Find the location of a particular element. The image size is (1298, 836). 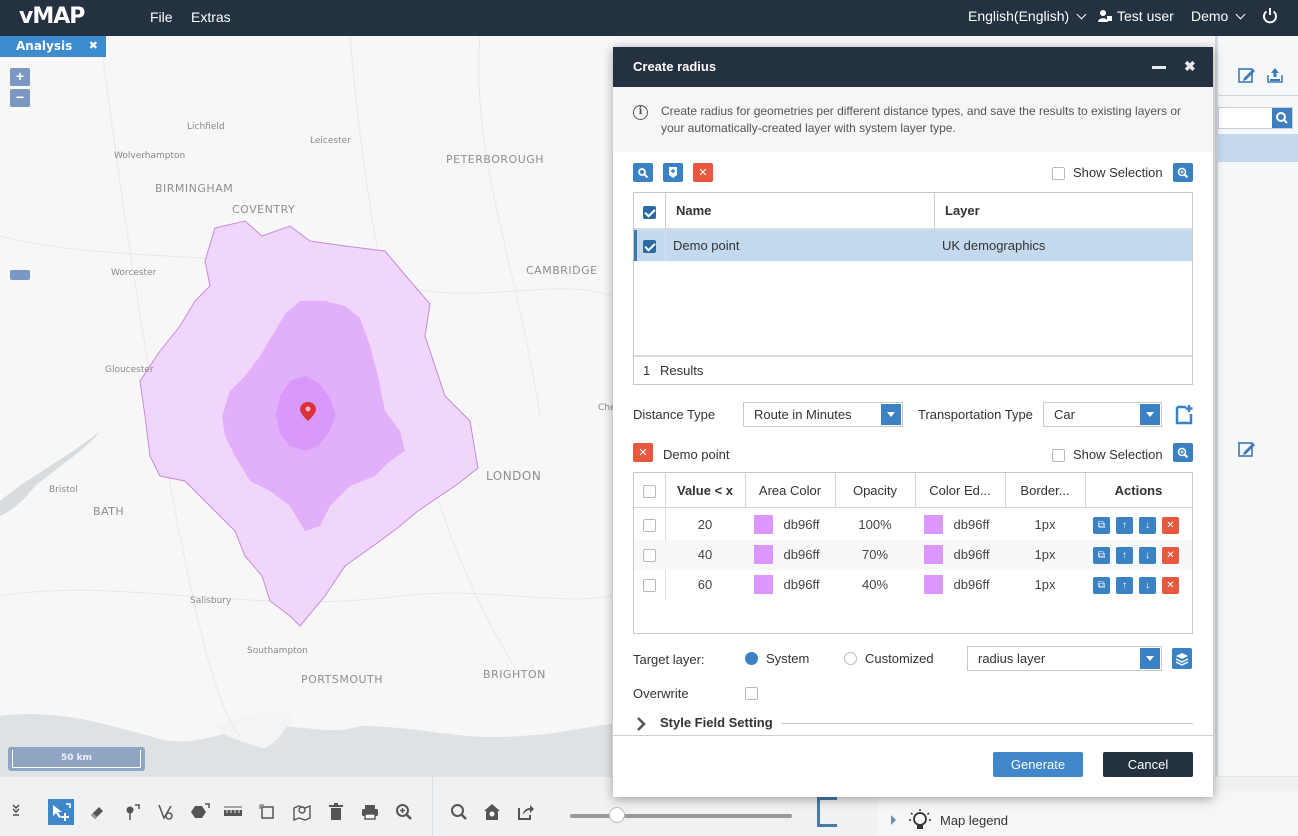

table-row: Demo point UK demographics is located at coordinates (913, 245).